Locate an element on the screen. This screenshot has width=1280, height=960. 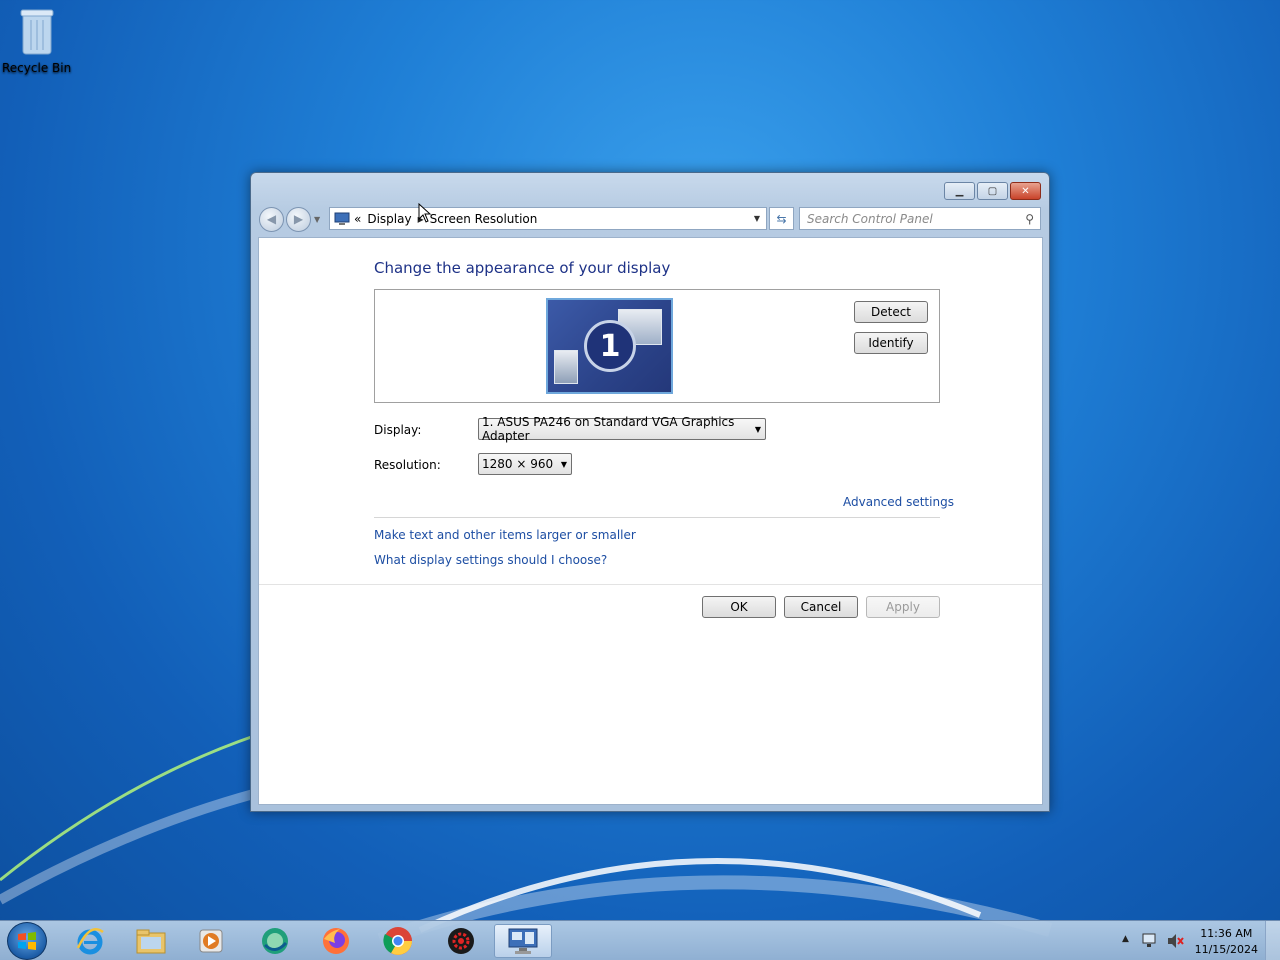
chrome-icon is located at coordinates (397, 941).